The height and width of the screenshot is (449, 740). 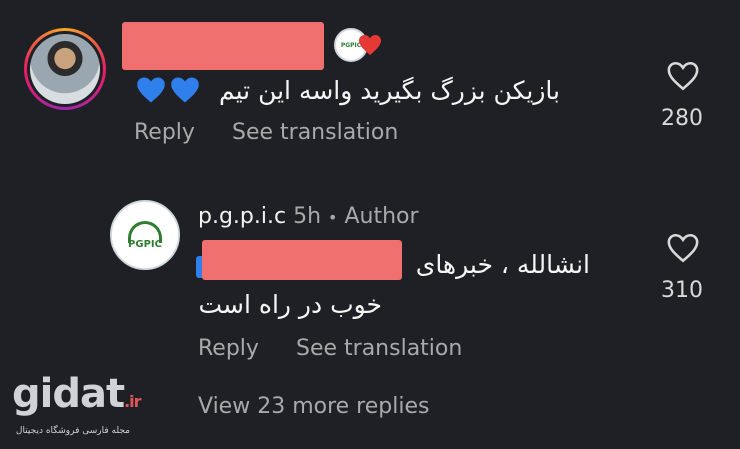 What do you see at coordinates (242, 216) in the screenshot?
I see `username: p.g.p.i.c` at bounding box center [242, 216].